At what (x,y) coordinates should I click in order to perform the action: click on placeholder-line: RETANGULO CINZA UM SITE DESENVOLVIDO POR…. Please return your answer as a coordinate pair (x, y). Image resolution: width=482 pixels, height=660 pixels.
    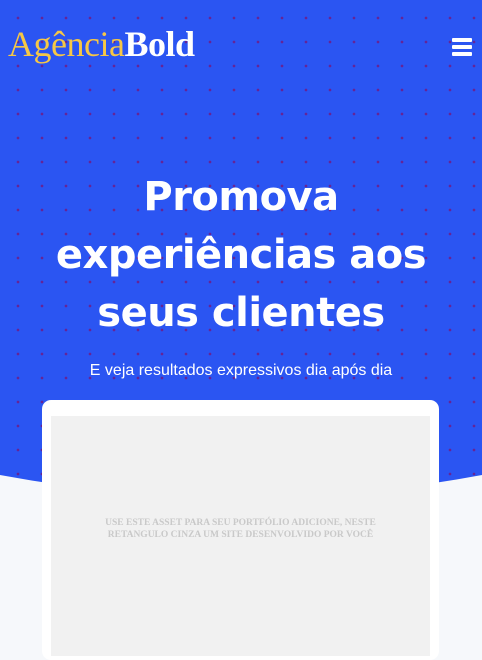
    Looking at the image, I should click on (240, 535).